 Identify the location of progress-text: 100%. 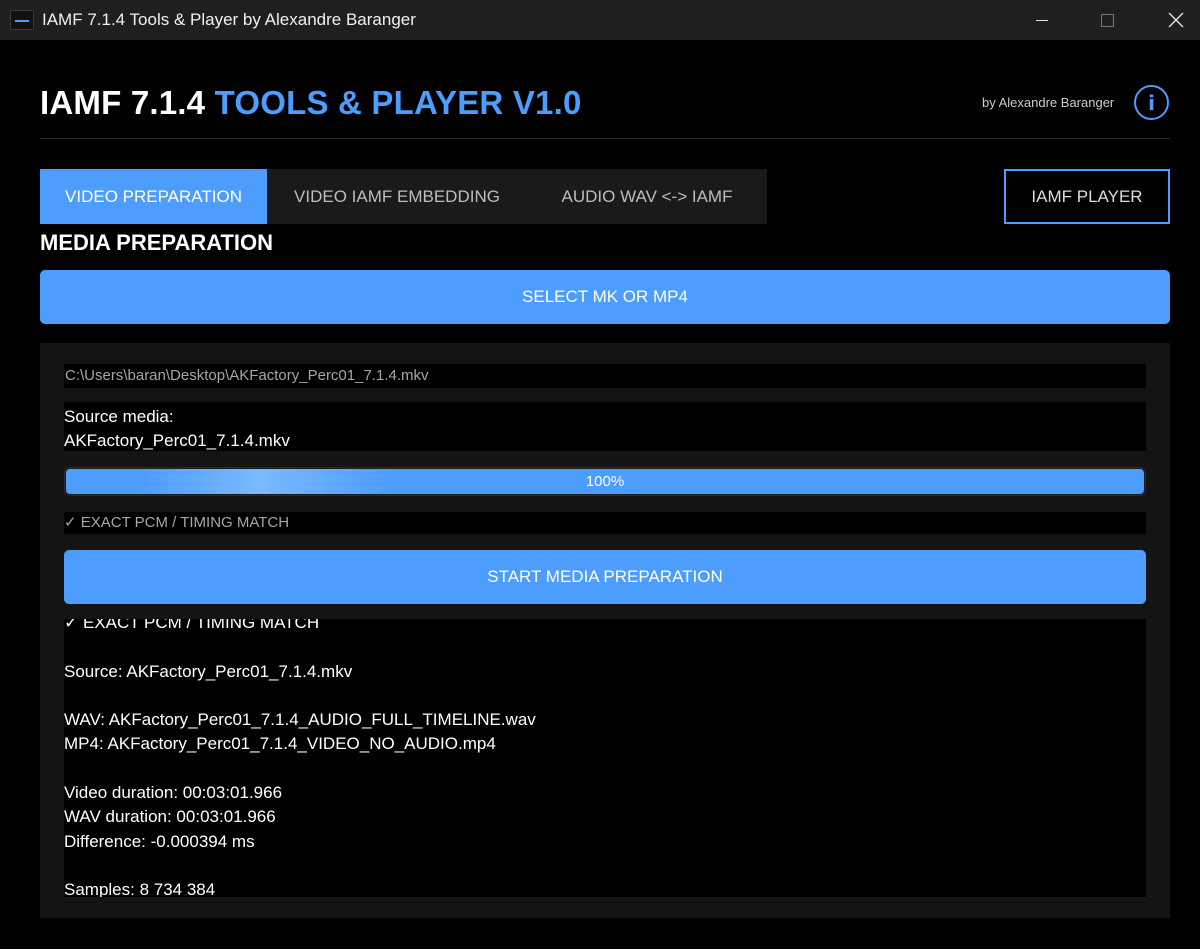
(605, 481).